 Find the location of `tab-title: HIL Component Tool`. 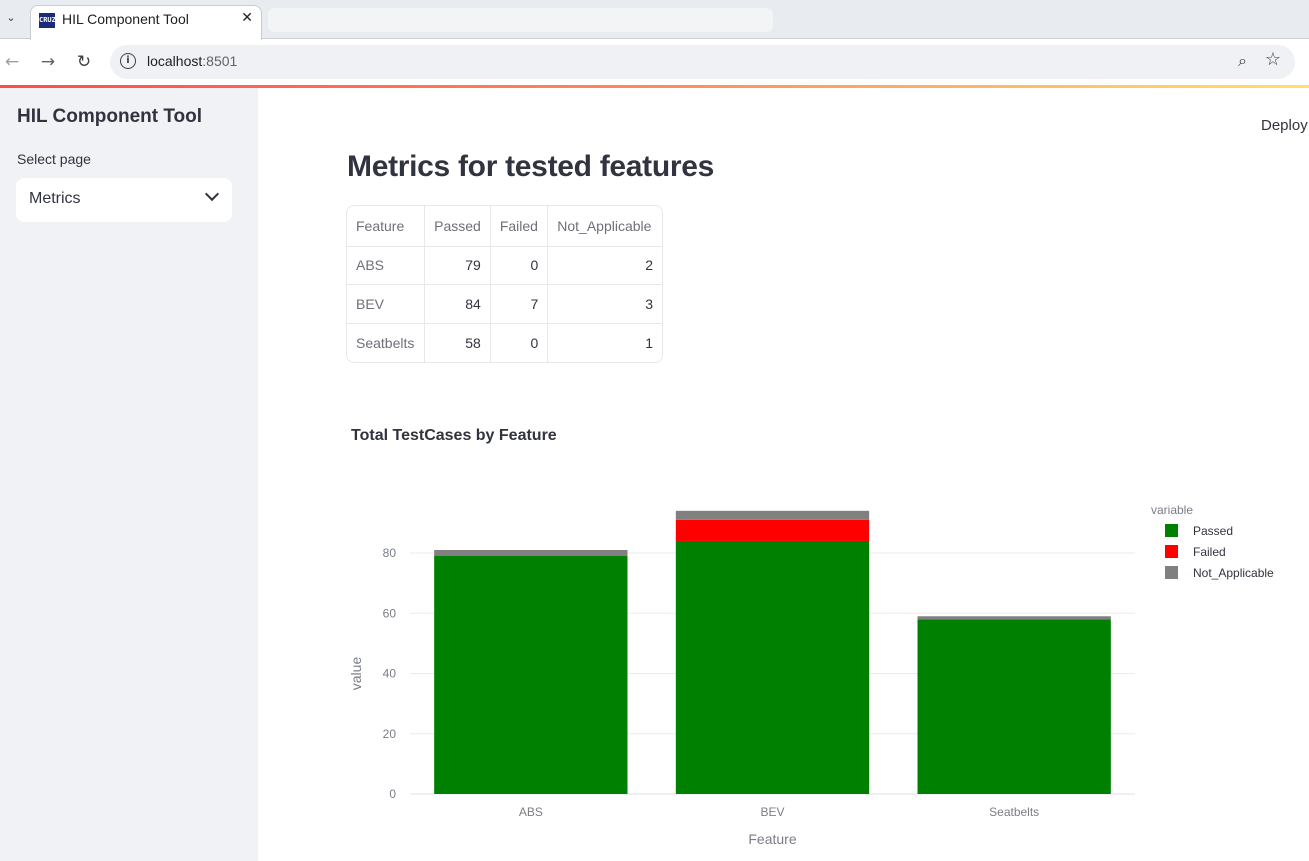

tab-title: HIL Component Tool is located at coordinates (125, 19).